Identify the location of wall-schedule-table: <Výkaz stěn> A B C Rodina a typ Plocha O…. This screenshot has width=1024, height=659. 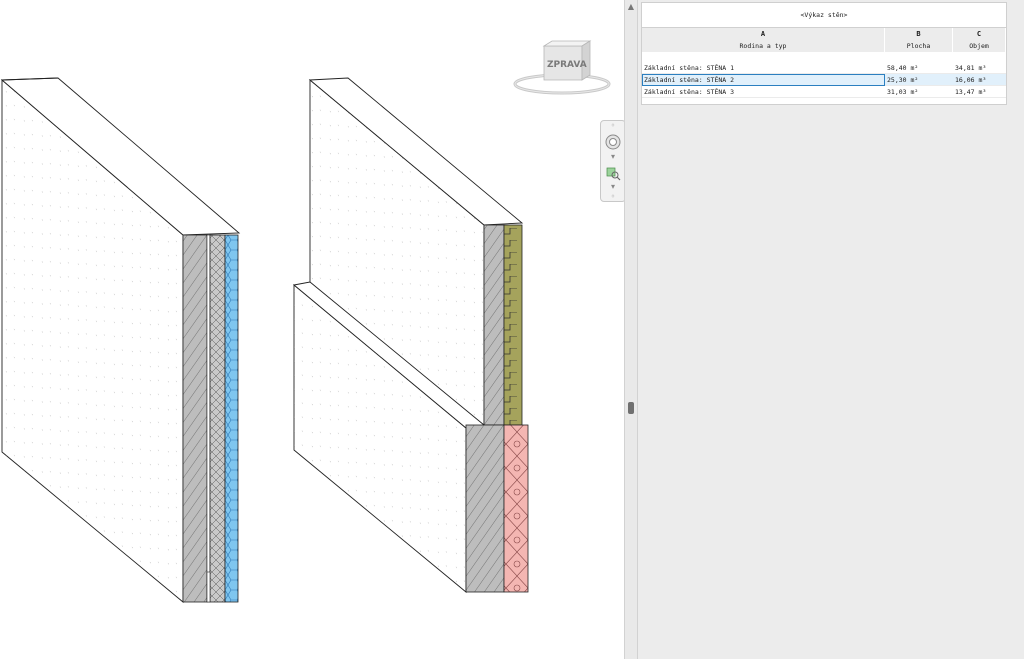
(824, 53).